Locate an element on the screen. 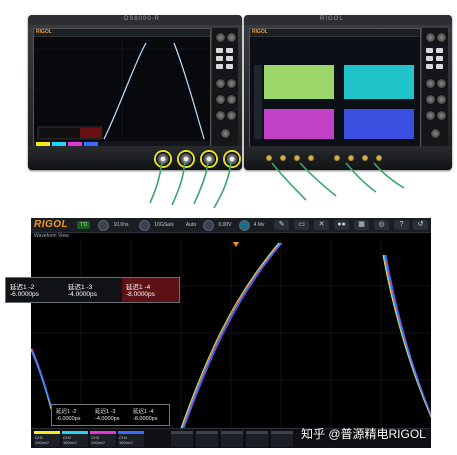 This screenshot has width=457, height=455. delay-item-1: 延迟1 -2 -6.0000ps is located at coordinates (35, 290).